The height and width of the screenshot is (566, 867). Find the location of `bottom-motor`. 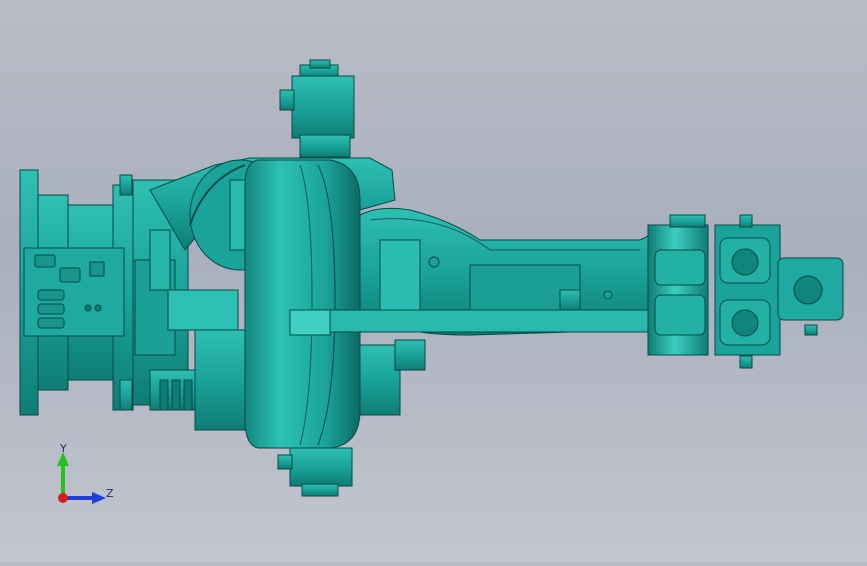

bottom-motor is located at coordinates (315, 472).